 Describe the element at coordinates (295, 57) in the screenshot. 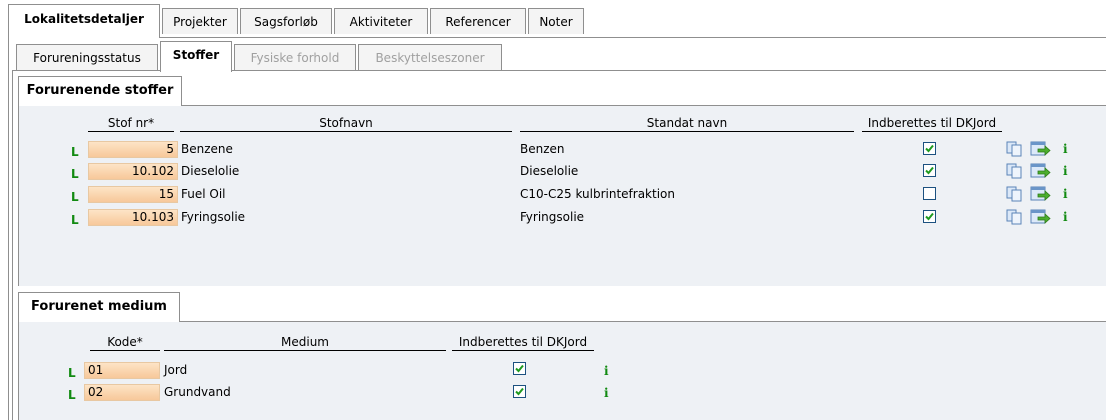

I see `tab-fysiske-forhold: Fysiske forhold` at that location.